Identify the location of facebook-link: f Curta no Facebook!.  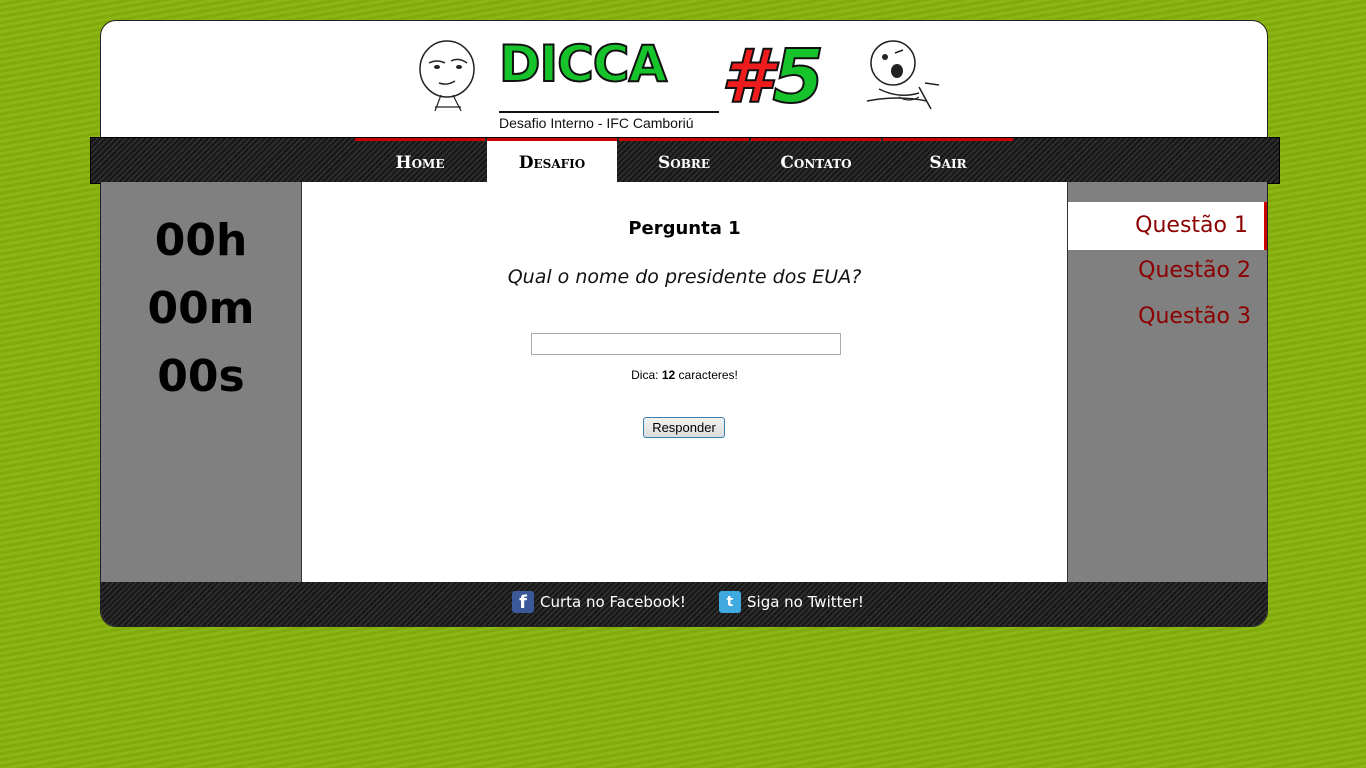
(599, 602).